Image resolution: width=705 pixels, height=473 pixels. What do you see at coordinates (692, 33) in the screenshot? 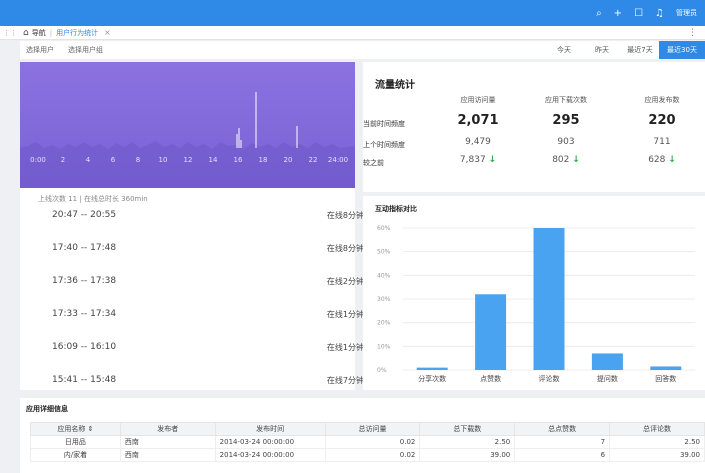
I see `more-icon: ⋮` at bounding box center [692, 33].